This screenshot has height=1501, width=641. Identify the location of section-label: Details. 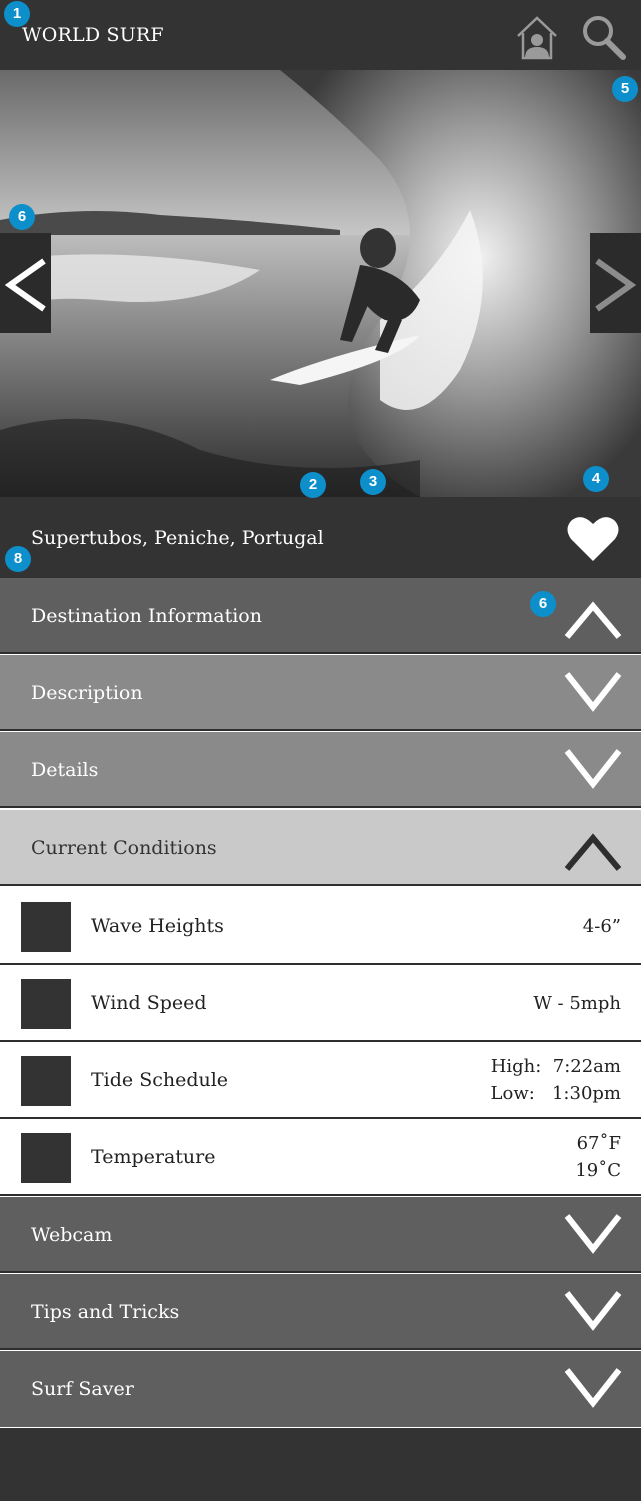
(65, 770).